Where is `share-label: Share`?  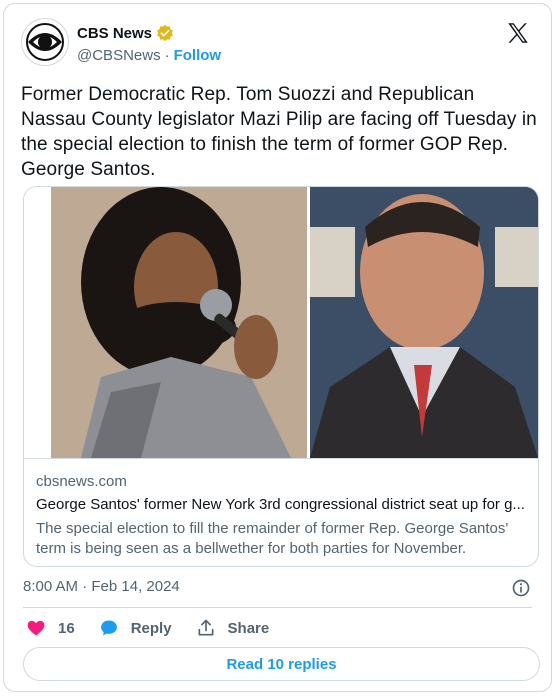
share-label: Share is located at coordinates (248, 628).